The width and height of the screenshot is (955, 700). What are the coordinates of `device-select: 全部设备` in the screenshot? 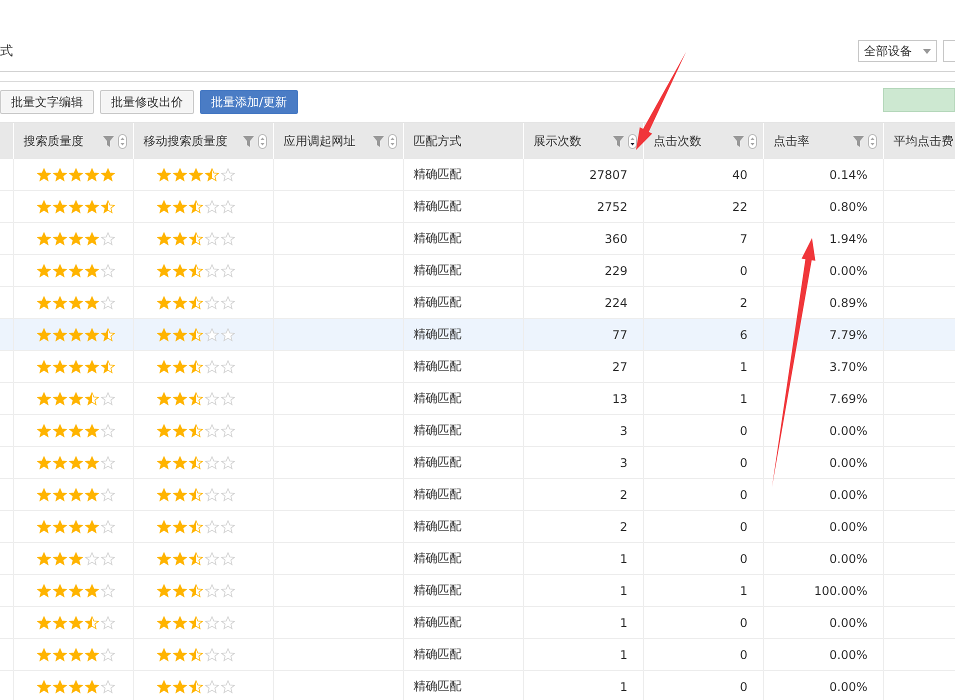 It's located at (897, 51).